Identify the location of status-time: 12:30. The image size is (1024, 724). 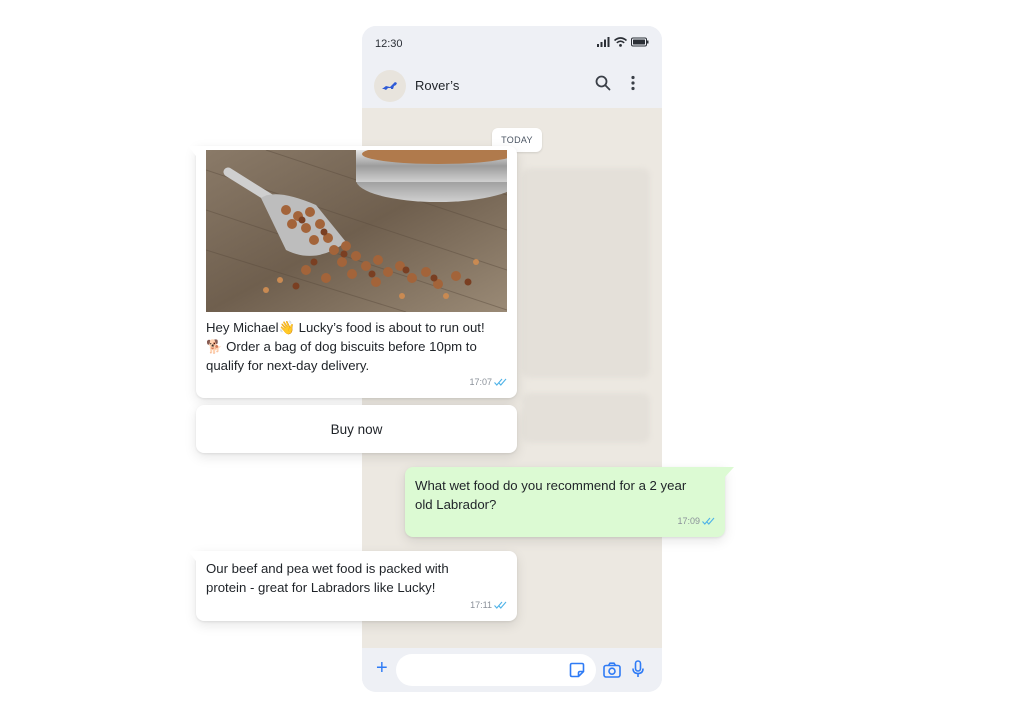
(389, 44).